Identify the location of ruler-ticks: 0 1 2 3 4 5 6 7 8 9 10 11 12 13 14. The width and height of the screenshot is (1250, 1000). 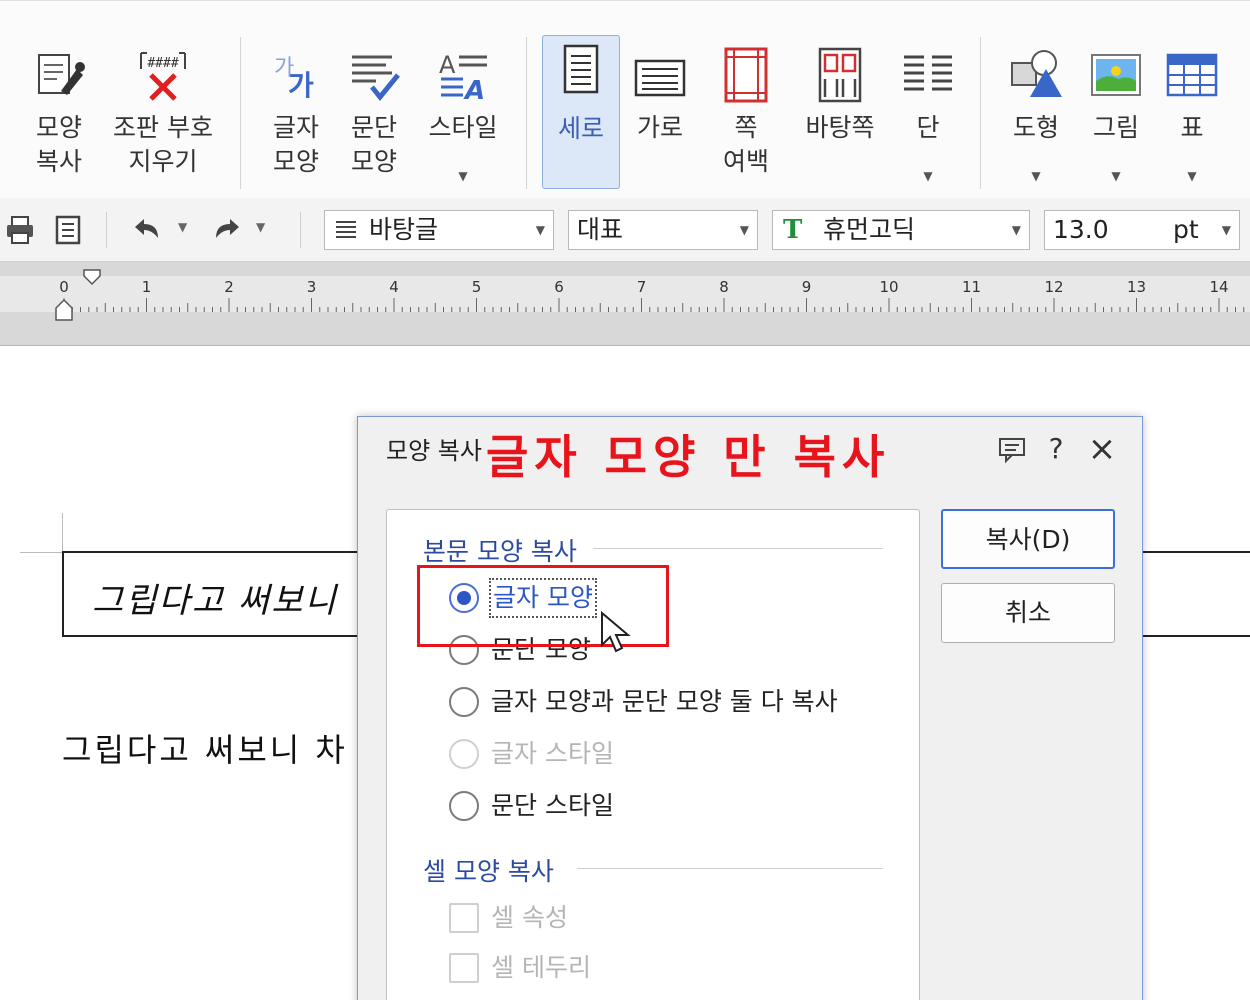
(652, 295).